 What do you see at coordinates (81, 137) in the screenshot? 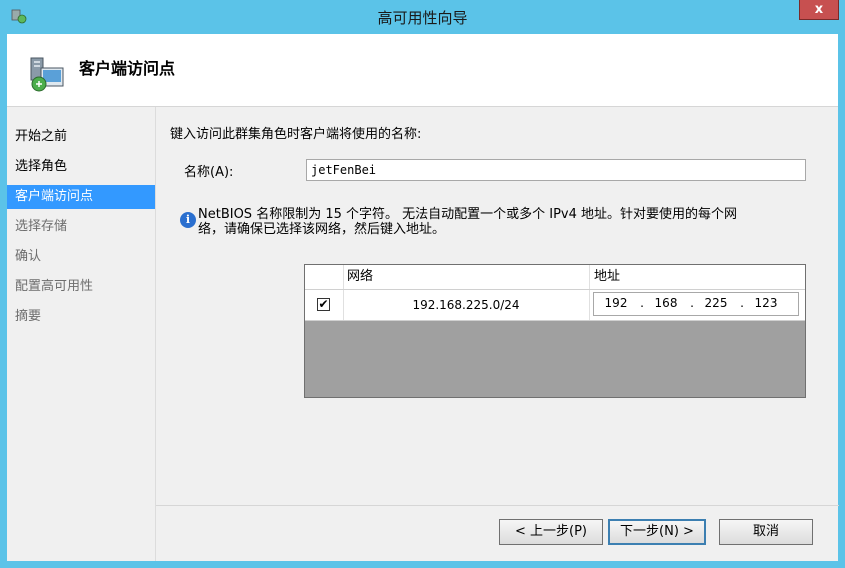
I see `step-before-you-begin: 开始之前` at bounding box center [81, 137].